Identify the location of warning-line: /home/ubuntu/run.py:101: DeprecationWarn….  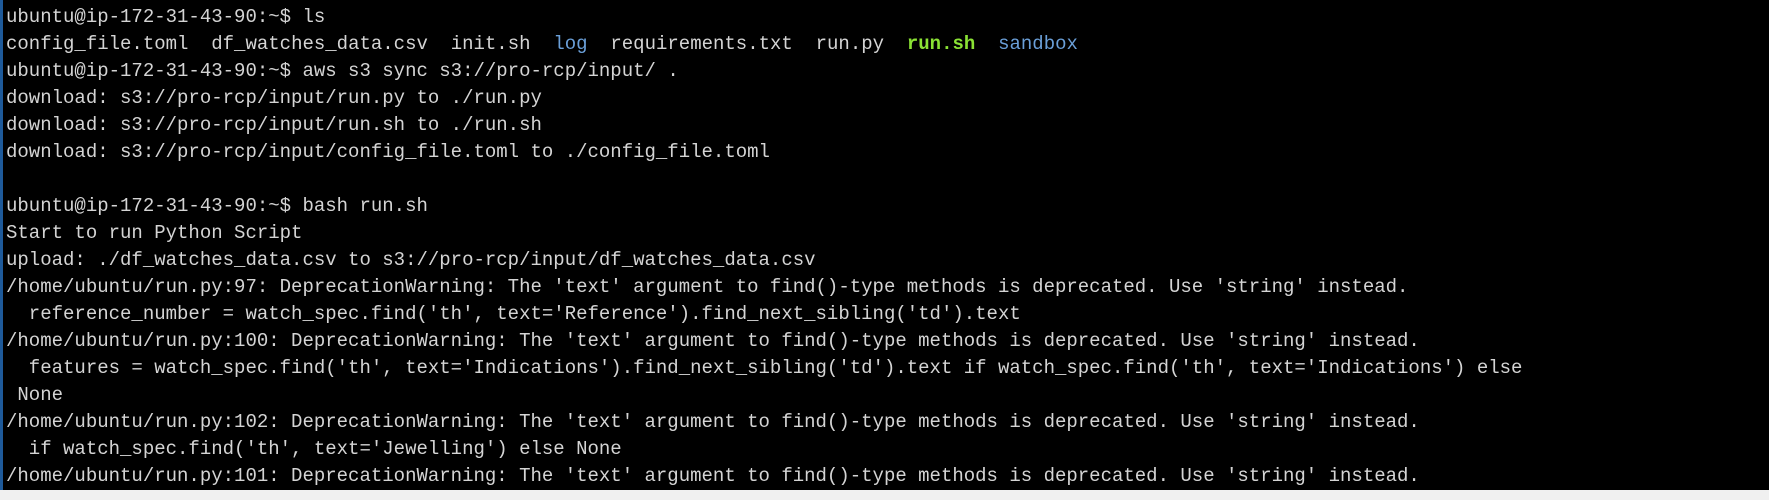
(713, 476).